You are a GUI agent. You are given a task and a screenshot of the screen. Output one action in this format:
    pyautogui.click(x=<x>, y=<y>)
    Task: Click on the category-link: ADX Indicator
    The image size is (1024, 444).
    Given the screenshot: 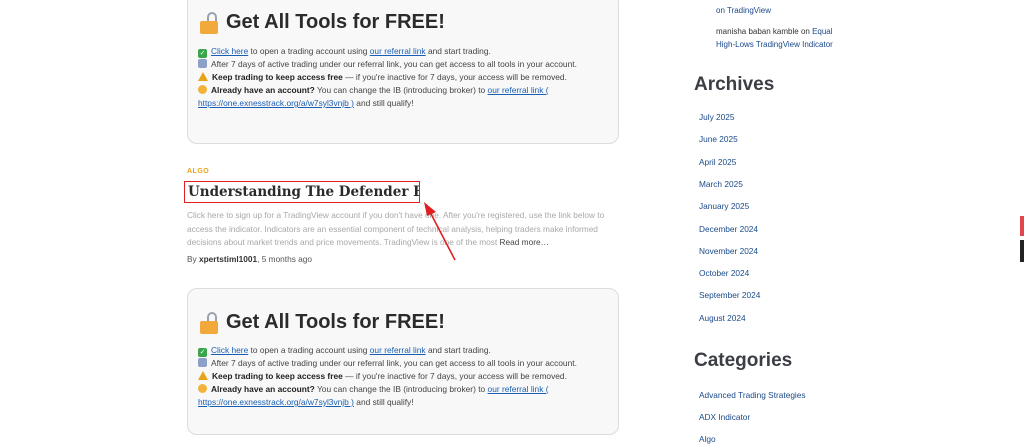 What is the action you would take?
    pyautogui.click(x=724, y=417)
    